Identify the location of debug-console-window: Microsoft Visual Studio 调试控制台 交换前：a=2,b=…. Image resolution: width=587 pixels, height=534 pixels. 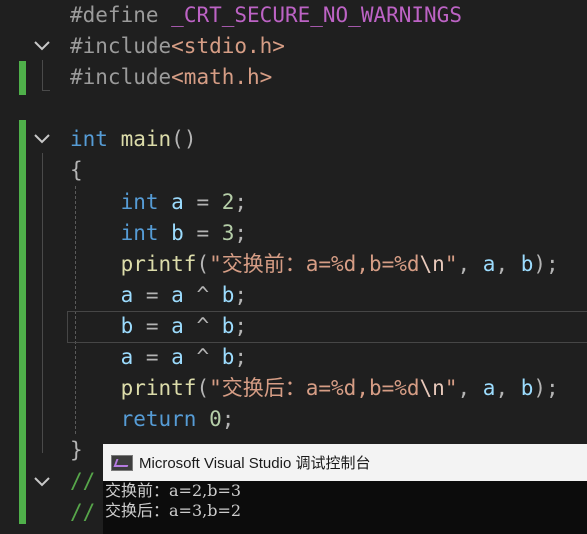
(345, 489).